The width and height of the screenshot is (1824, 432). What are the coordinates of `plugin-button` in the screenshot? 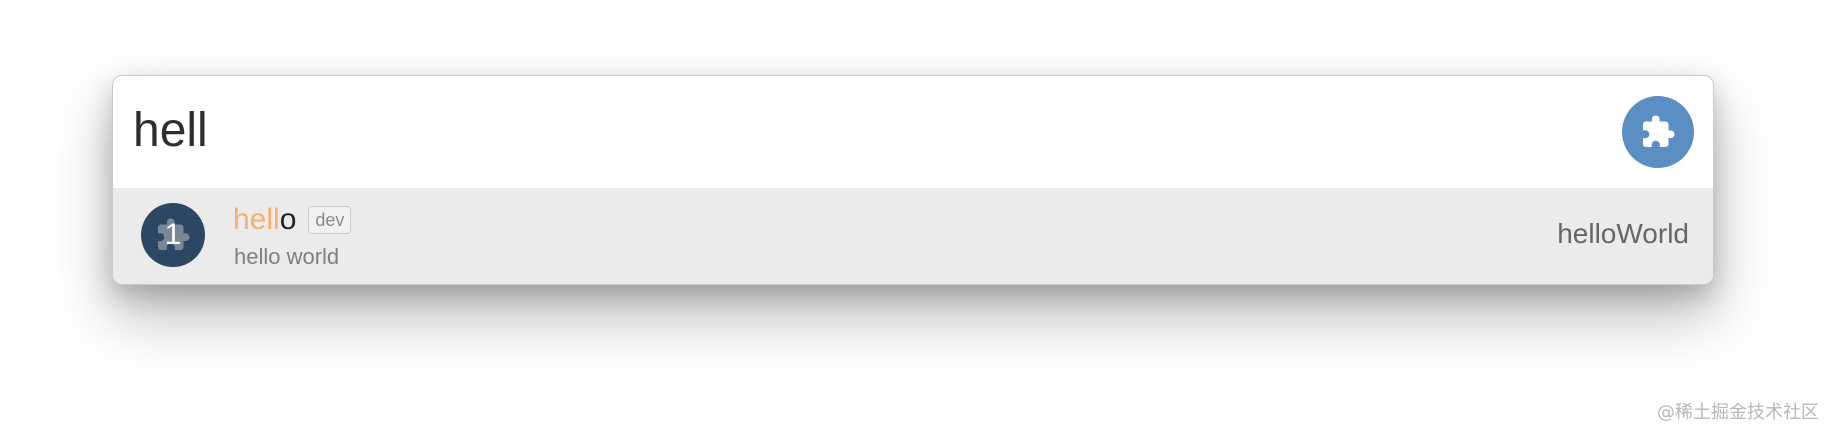 It's located at (1658, 132).